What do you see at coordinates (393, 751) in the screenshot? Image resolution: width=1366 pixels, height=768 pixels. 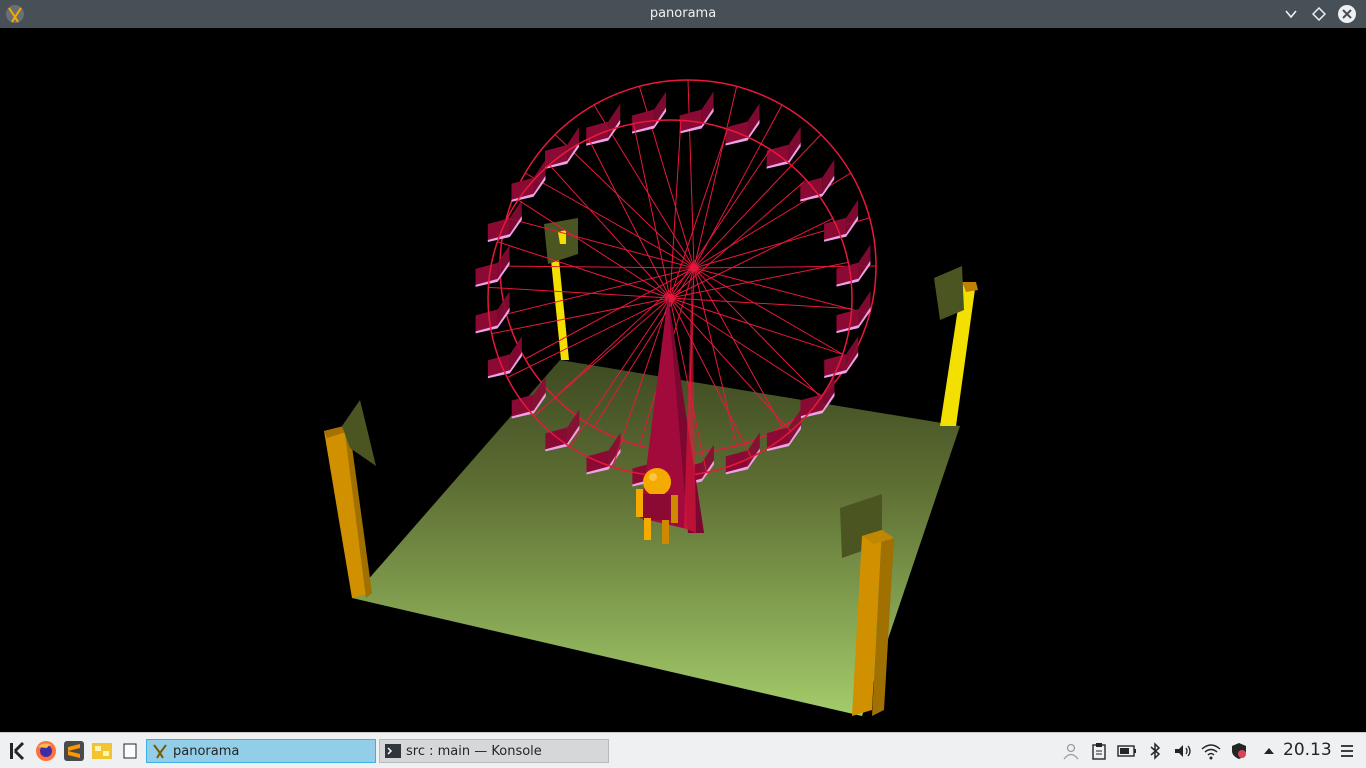 I see `terminal-icon` at bounding box center [393, 751].